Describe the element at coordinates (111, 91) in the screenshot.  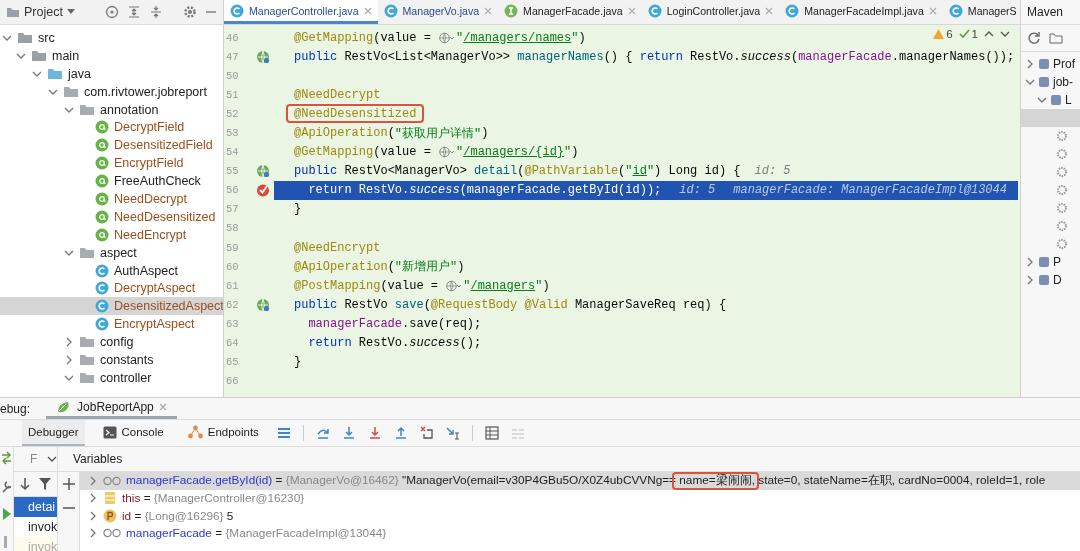
I see `tree-item: com.rivtower.jobreport` at that location.